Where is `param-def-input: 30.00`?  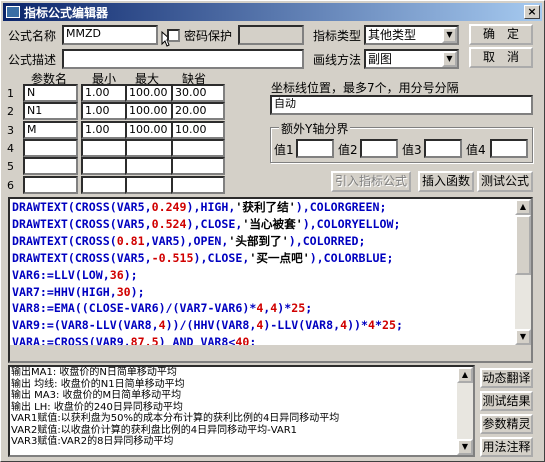
param-def-input: 30.00 is located at coordinates (198, 93).